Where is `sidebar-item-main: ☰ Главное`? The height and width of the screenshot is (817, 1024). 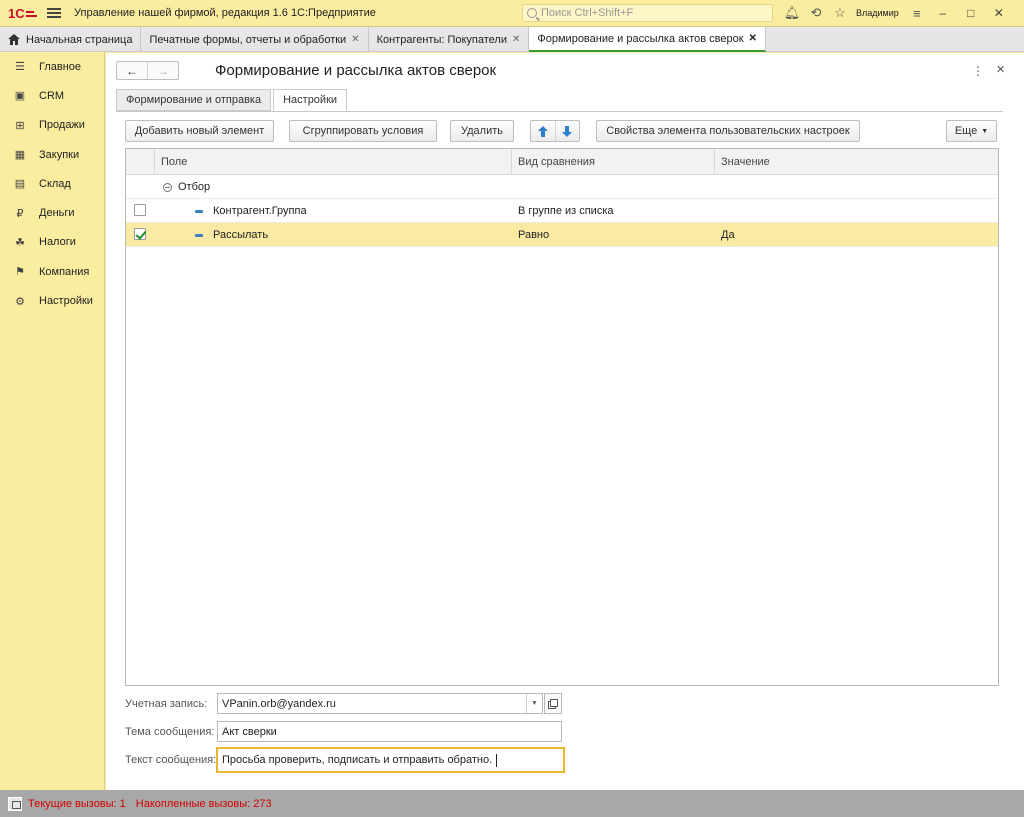 sidebar-item-main: ☰ Главное is located at coordinates (52, 66).